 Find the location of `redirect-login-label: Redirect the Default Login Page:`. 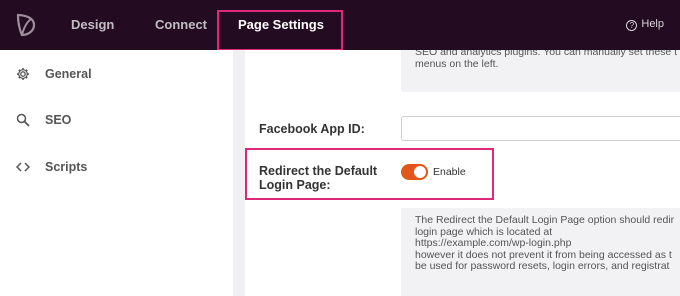

redirect-login-label: Redirect the Default Login Page: is located at coordinates (318, 178).